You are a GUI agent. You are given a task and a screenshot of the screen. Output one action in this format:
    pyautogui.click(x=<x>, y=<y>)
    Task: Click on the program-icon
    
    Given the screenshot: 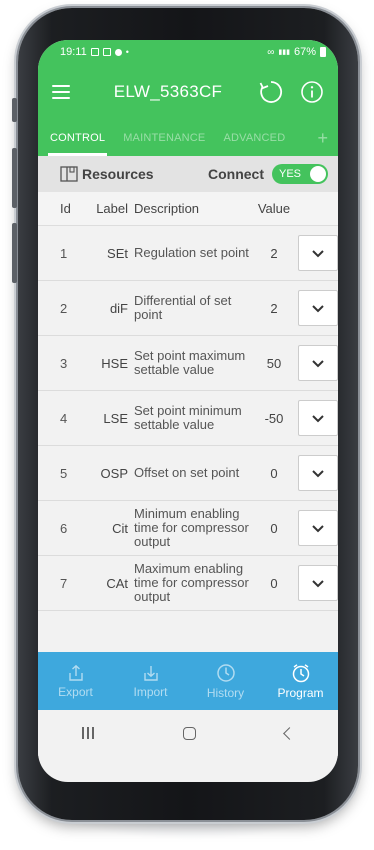 What is the action you would take?
    pyautogui.click(x=300, y=672)
    